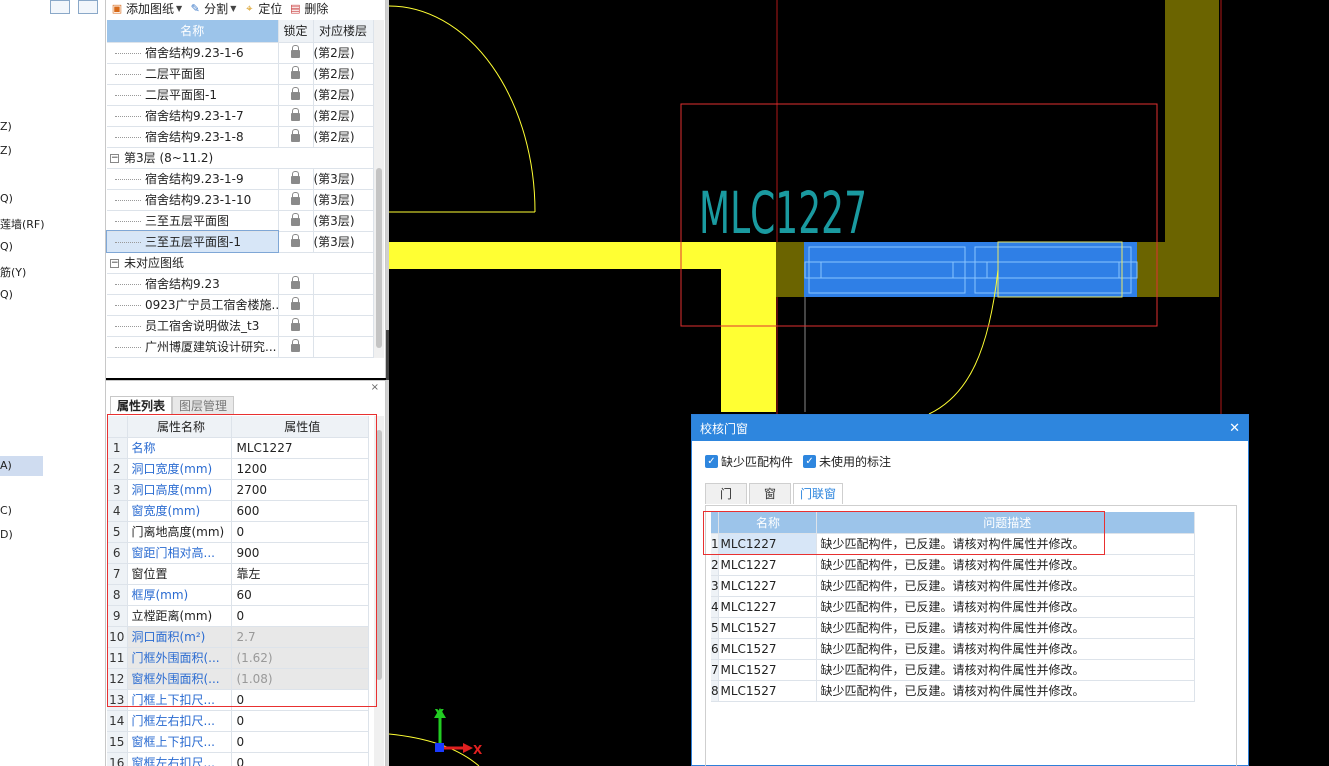 Image resolution: width=1329 pixels, height=766 pixels. What do you see at coordinates (343, 31) in the screenshot?
I see `column-header-floor: 对应楼层` at bounding box center [343, 31].